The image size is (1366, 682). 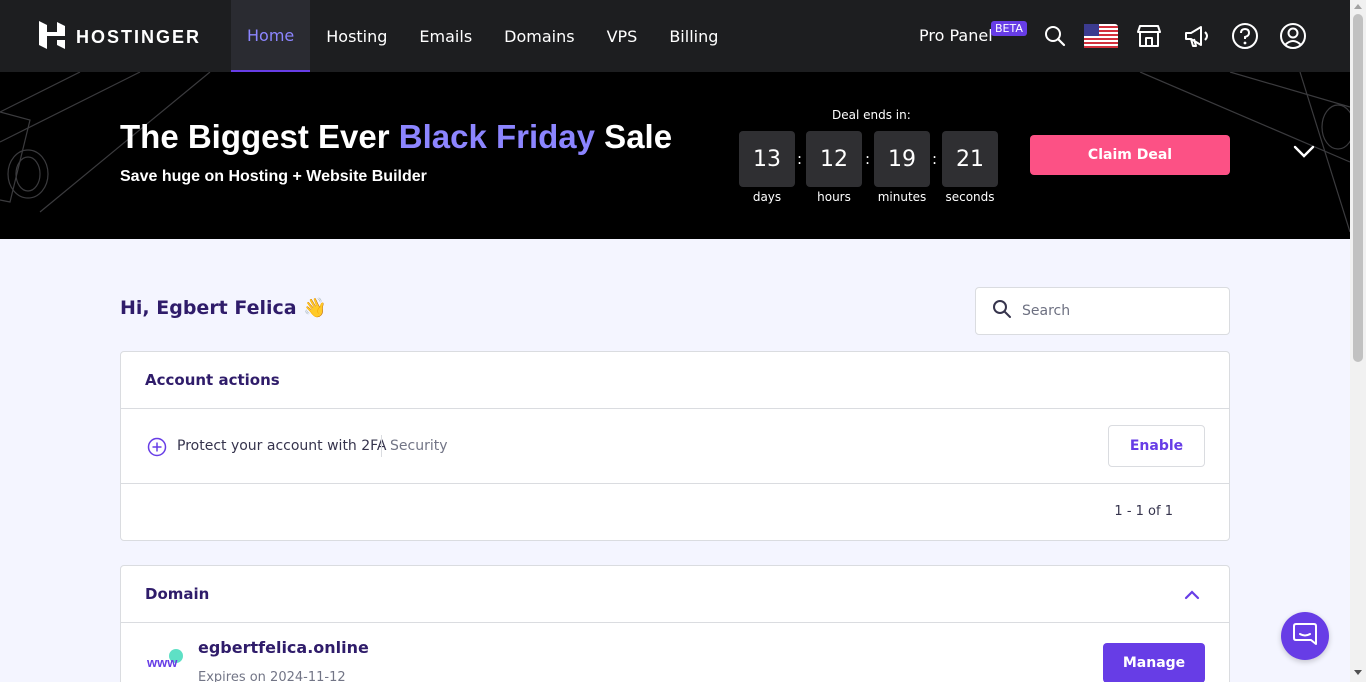 I want to click on main-nav: Home Hosting Emails Domains VPS Billing, so click(x=482, y=36).